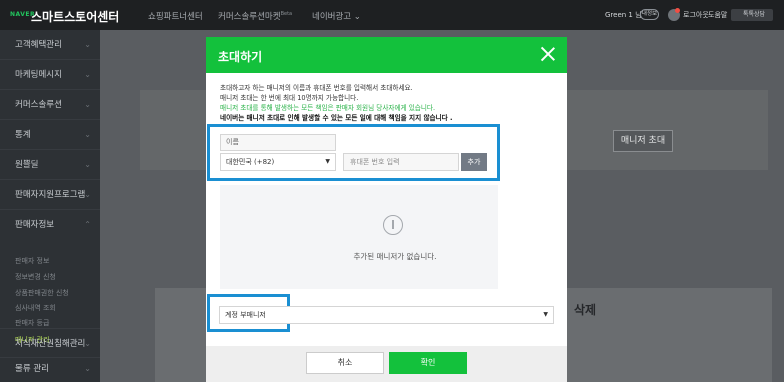  I want to click on sidebar-item-commerce-solution: 커머스솔루션 ⌄, so click(50, 105).